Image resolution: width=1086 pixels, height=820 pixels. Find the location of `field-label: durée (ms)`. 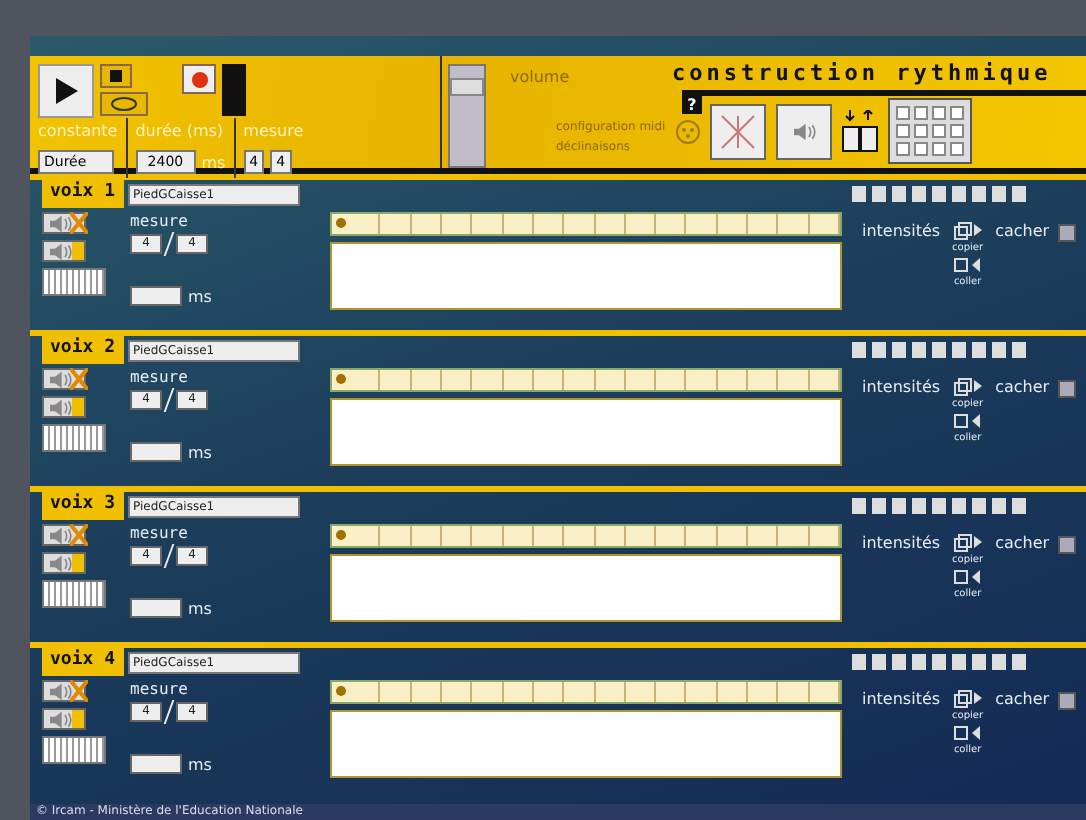

field-label: durée (ms) is located at coordinates (180, 131).